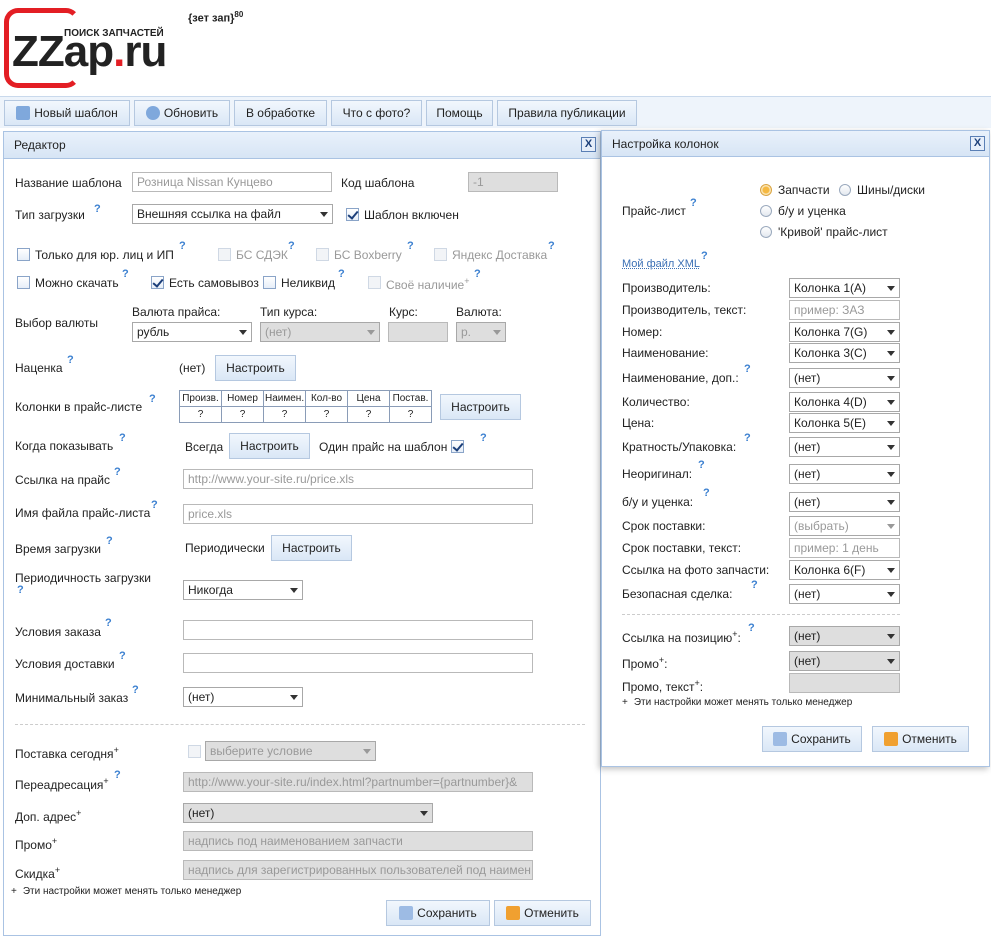  What do you see at coordinates (706, 493) in the screenshot?
I see `used-help-icon: ?` at bounding box center [706, 493].